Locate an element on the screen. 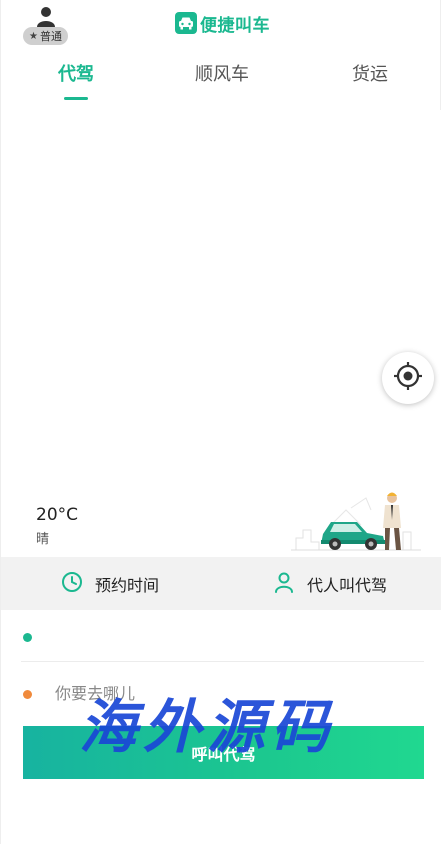 The height and width of the screenshot is (844, 441). options-bar: 预约时间 代人叫代驾 is located at coordinates (221, 583).